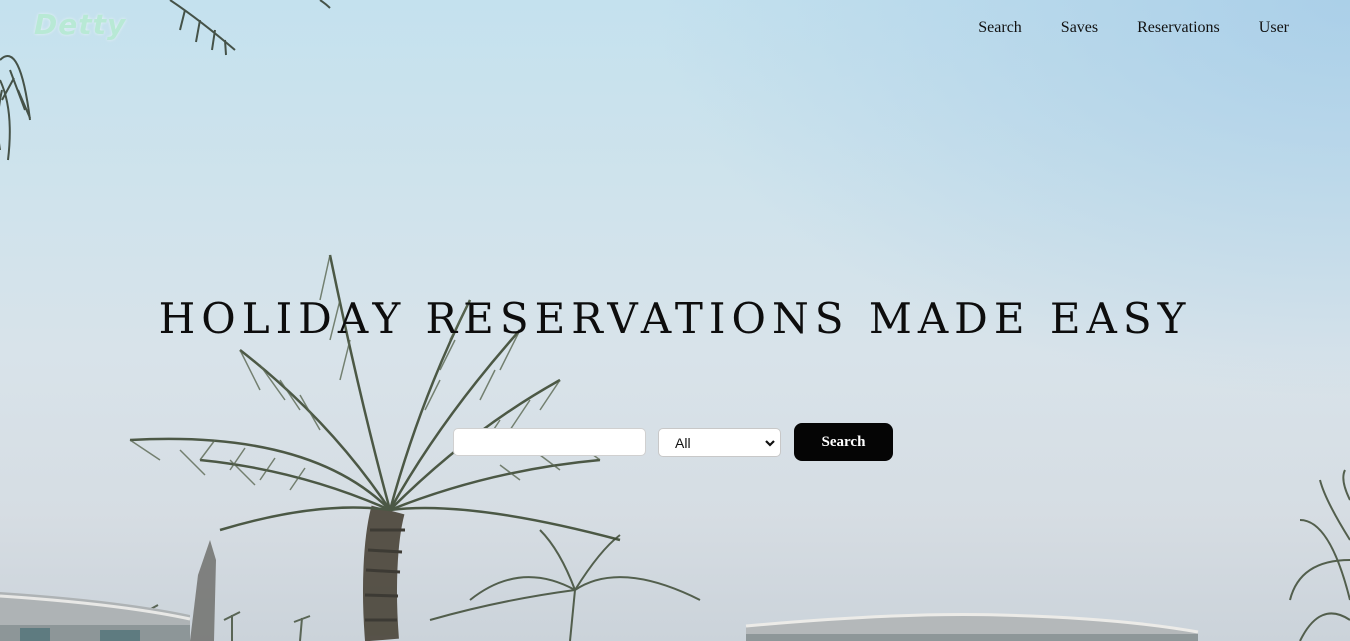 The height and width of the screenshot is (641, 1350). Describe the element at coordinates (1274, 28) in the screenshot. I see `nav-user: User` at that location.